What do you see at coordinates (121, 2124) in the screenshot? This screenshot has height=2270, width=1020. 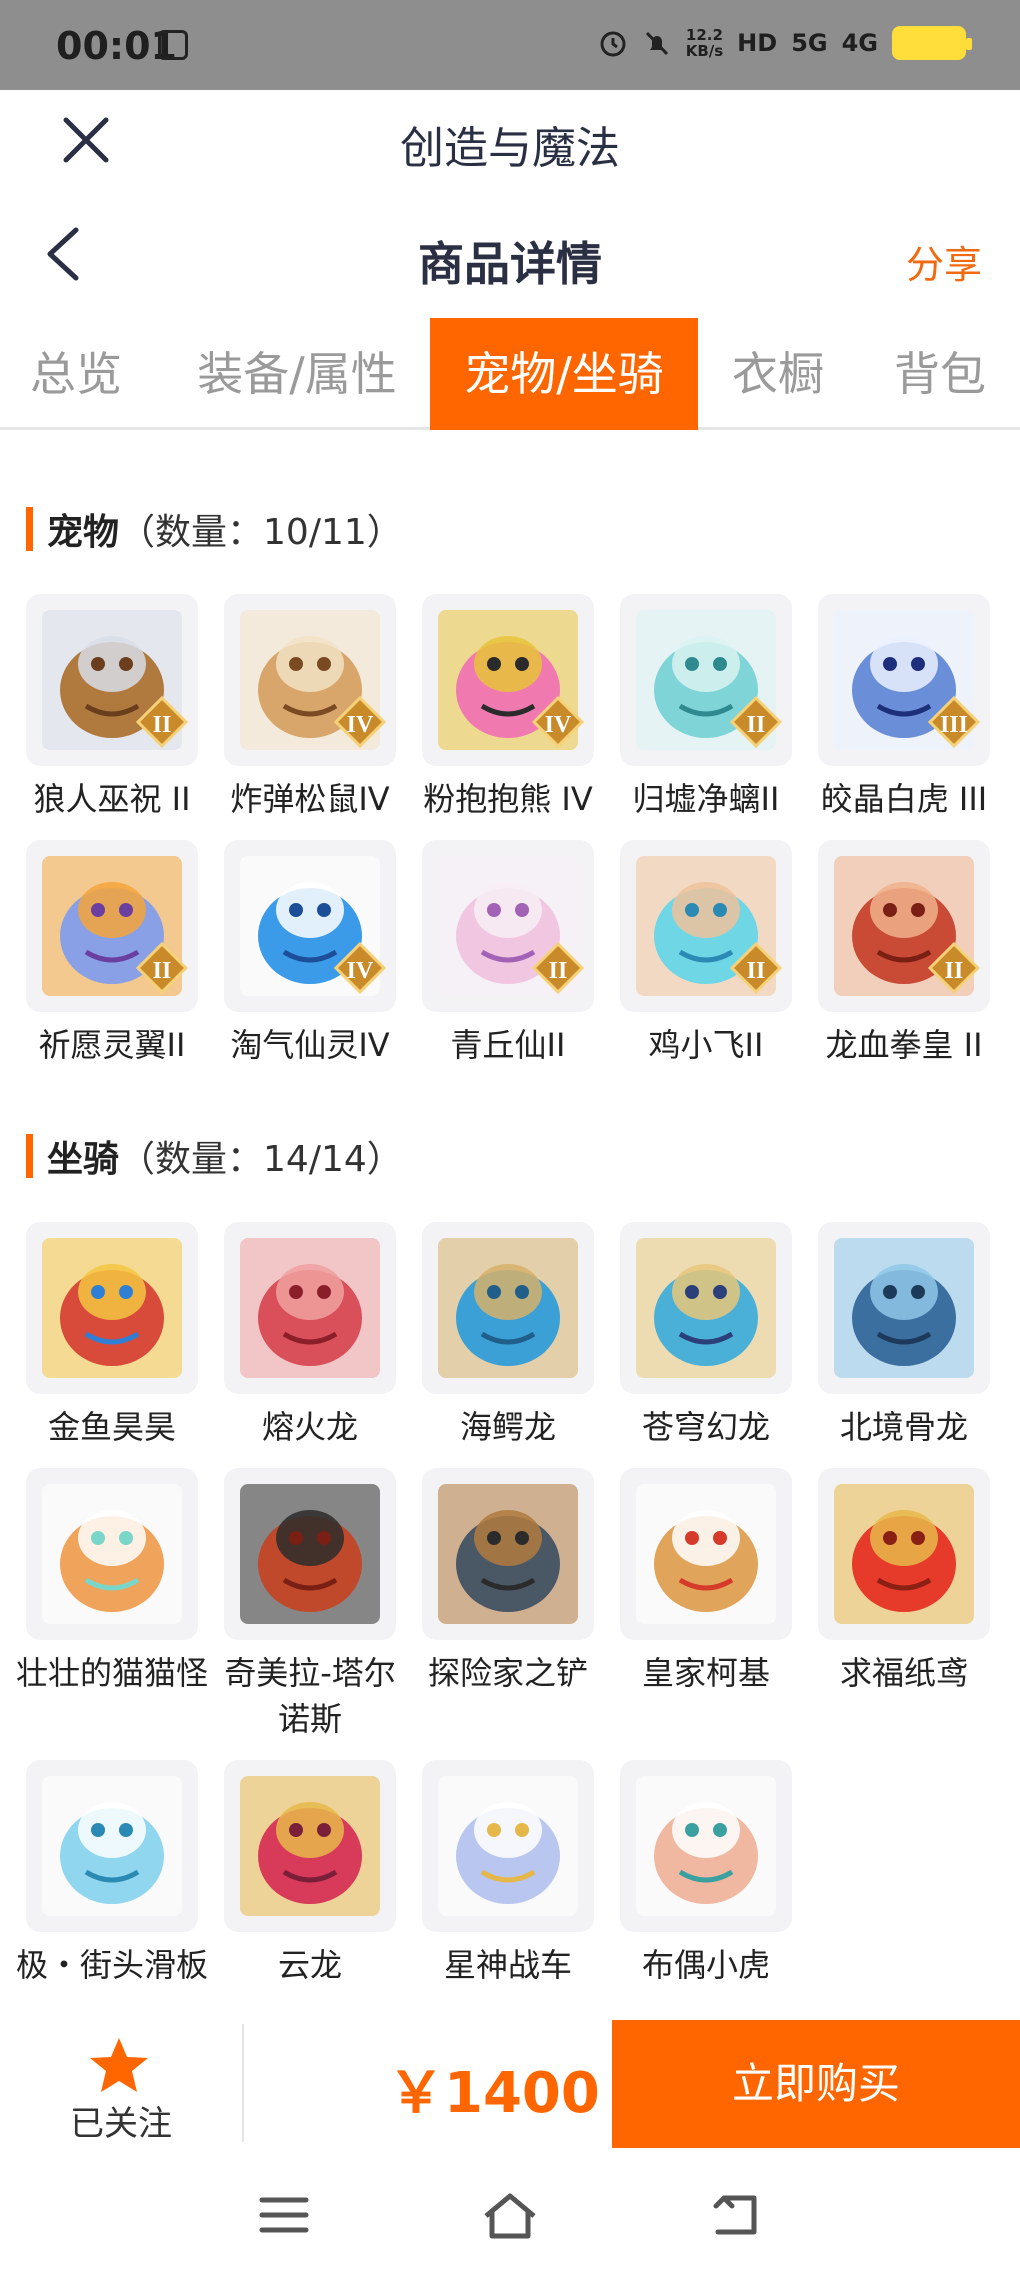 I see `follow-label: 已关注` at bounding box center [121, 2124].